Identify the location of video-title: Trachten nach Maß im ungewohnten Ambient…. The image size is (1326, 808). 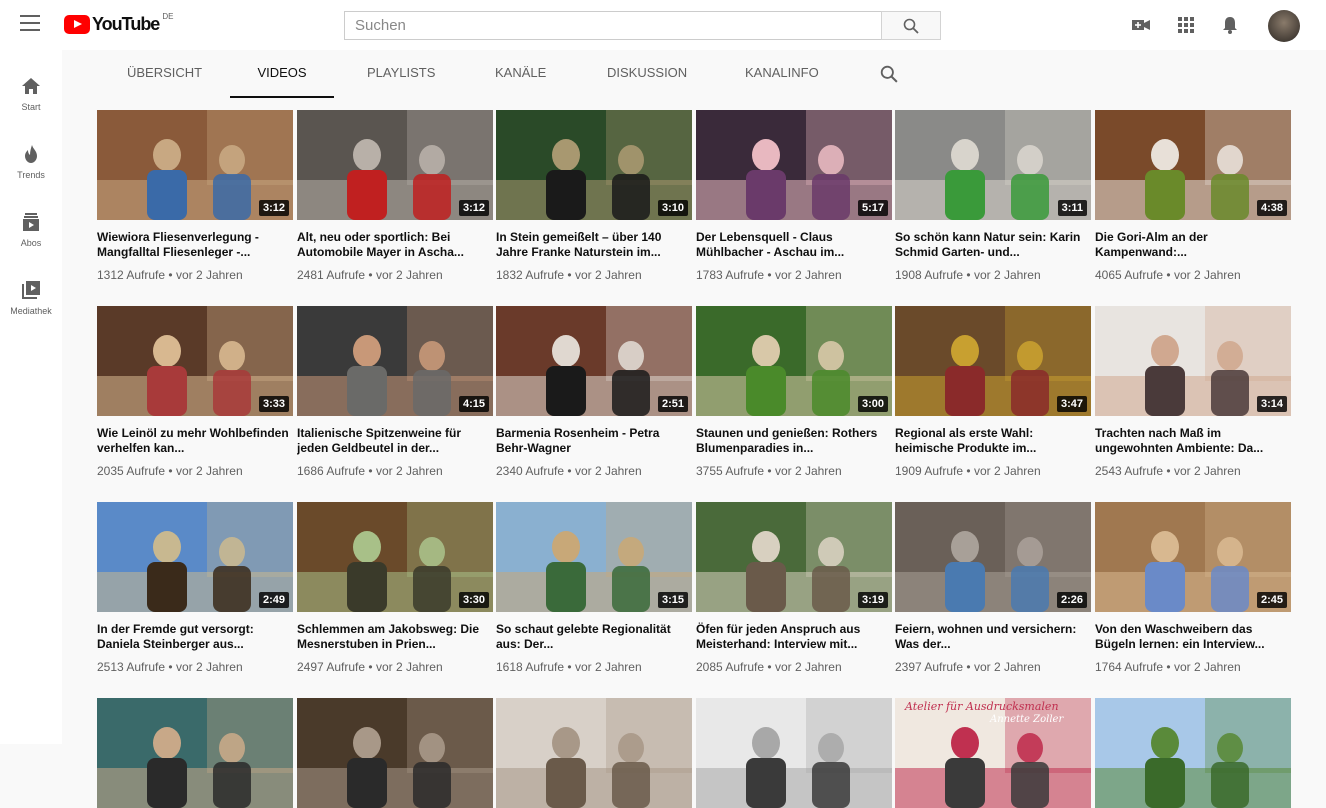
(1193, 441).